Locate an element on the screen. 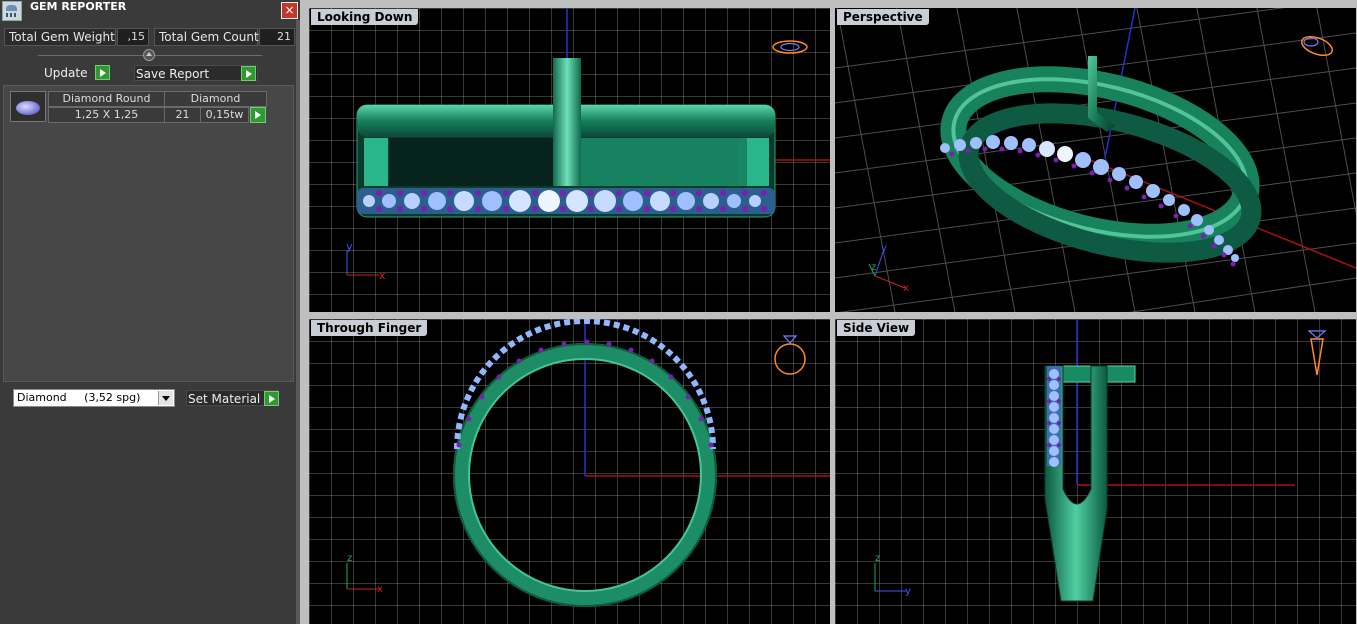 The height and width of the screenshot is (624, 1357). viewport-label-looking-down: Looking Down is located at coordinates (365, 17).